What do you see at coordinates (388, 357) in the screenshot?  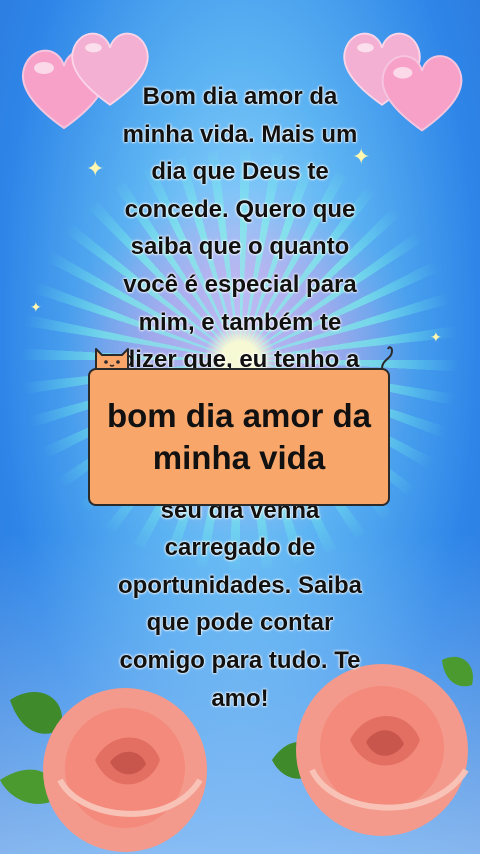 I see `cat-tail-icon` at bounding box center [388, 357].